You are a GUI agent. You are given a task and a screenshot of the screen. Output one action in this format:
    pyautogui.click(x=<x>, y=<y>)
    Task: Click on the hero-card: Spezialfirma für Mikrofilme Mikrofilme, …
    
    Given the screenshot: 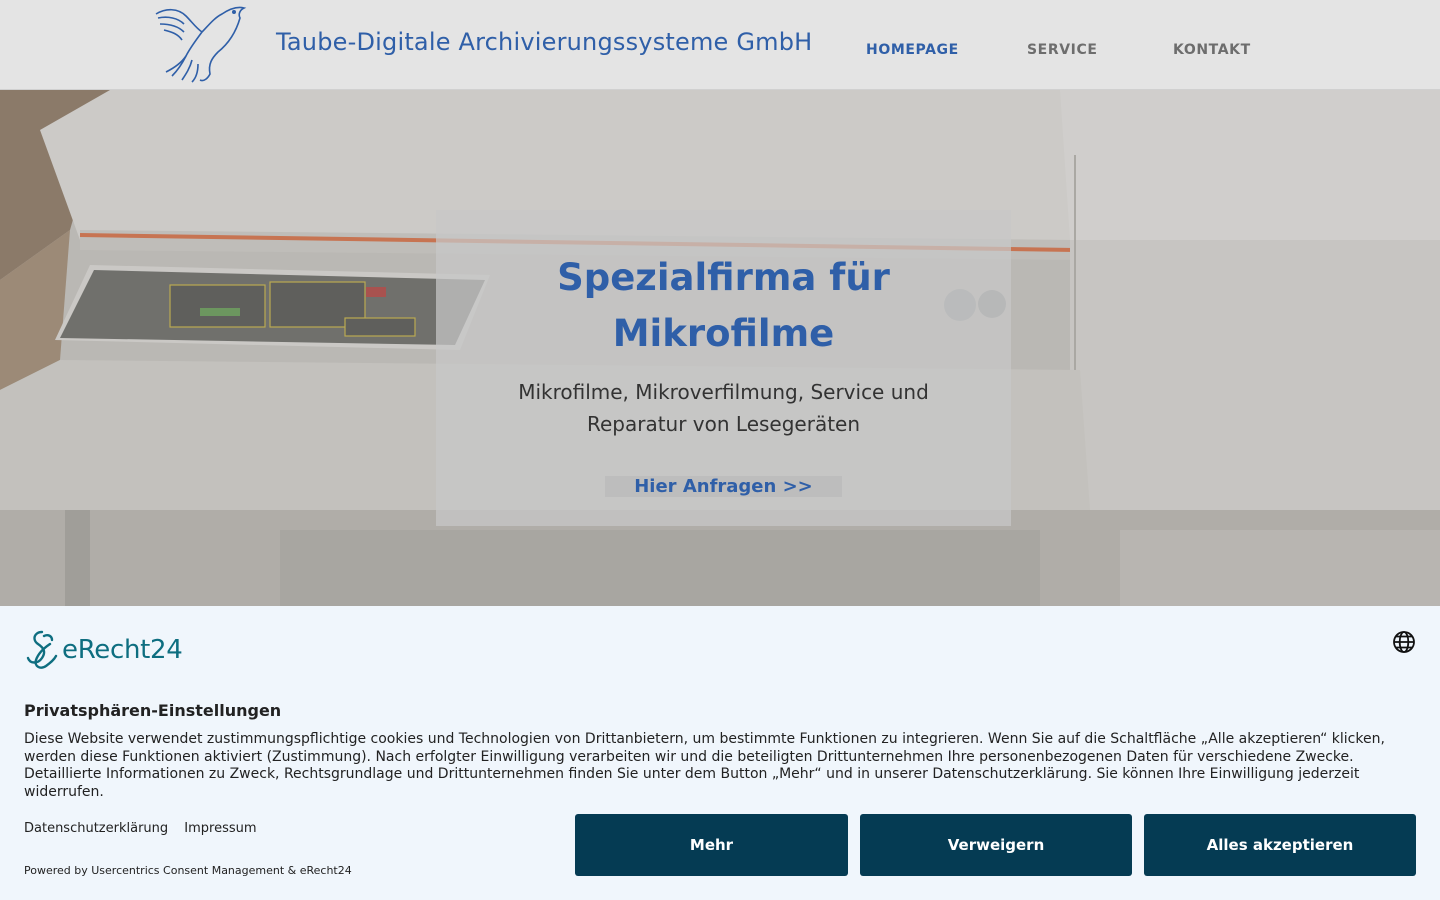 What is the action you would take?
    pyautogui.click(x=723, y=368)
    